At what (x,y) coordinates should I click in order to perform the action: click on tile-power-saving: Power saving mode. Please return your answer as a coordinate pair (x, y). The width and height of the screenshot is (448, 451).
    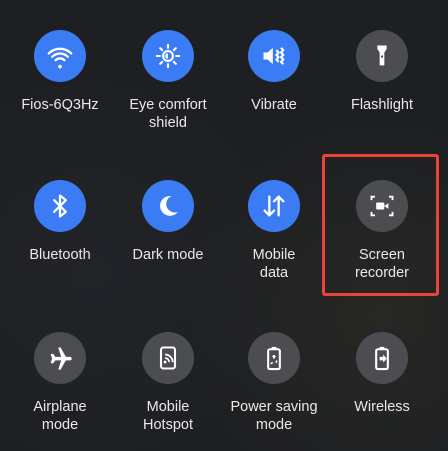
    Looking at the image, I should click on (274, 383).